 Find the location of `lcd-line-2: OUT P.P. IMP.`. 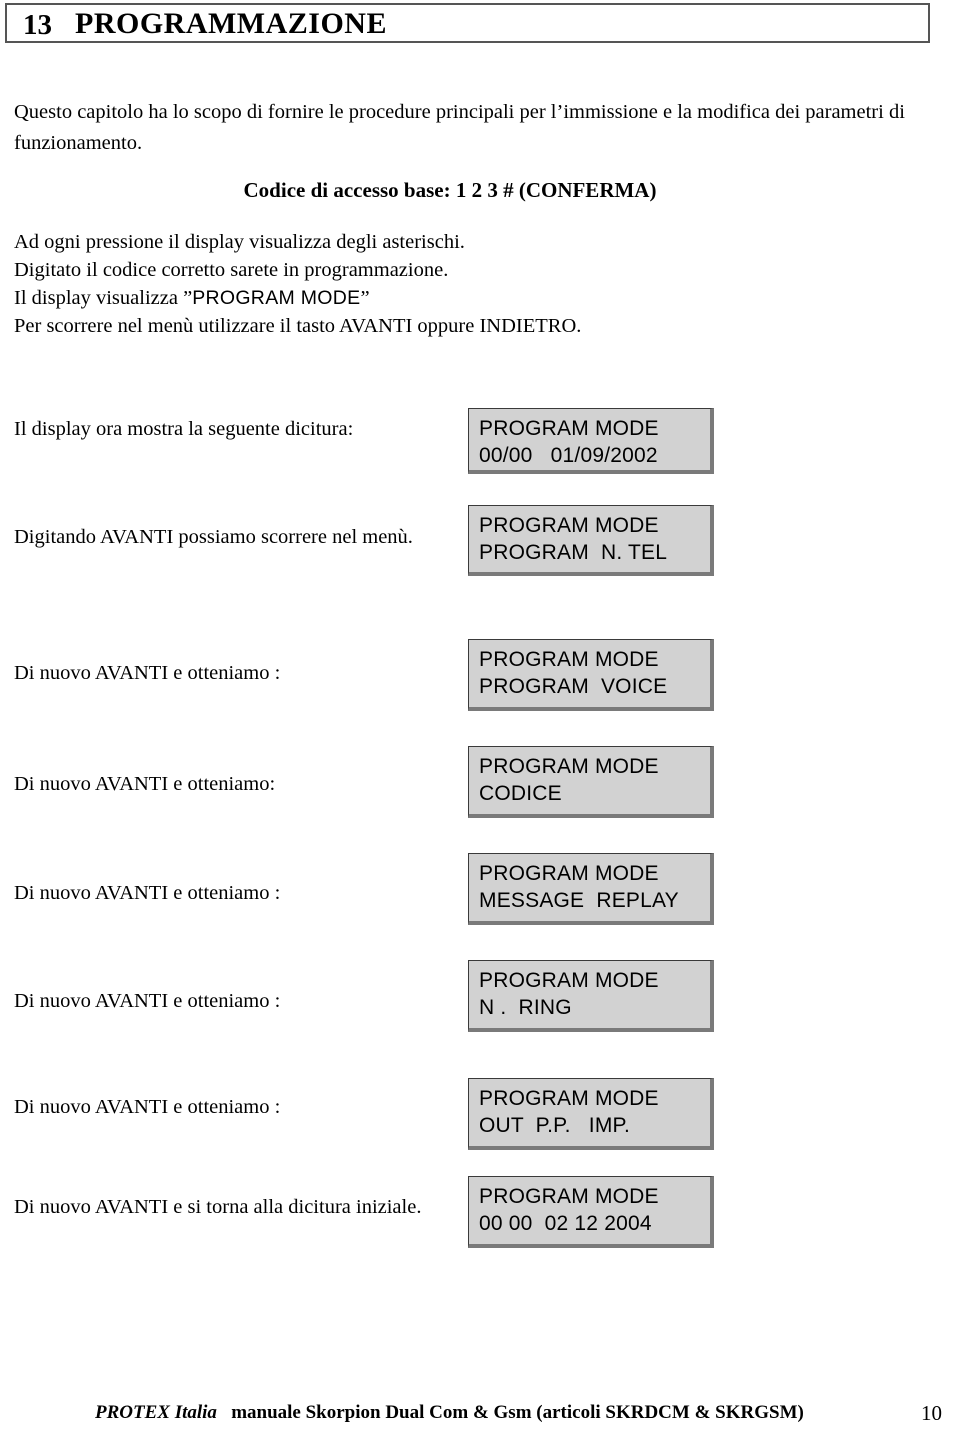

lcd-line-2: OUT P.P. IMP. is located at coordinates (555, 1125).